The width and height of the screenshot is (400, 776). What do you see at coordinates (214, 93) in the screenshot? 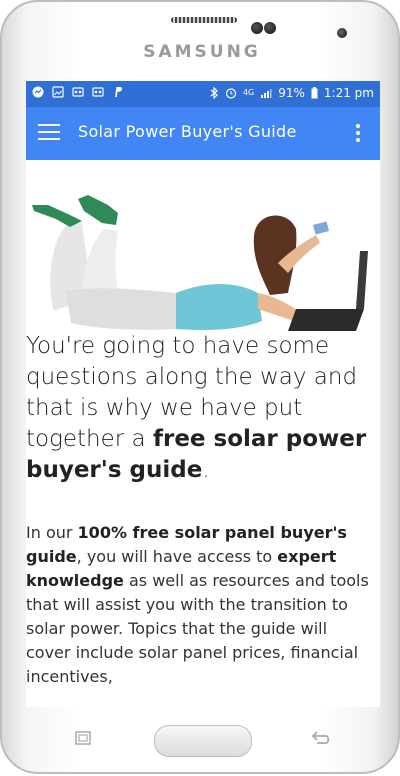
I see `bluetooth-icon` at bounding box center [214, 93].